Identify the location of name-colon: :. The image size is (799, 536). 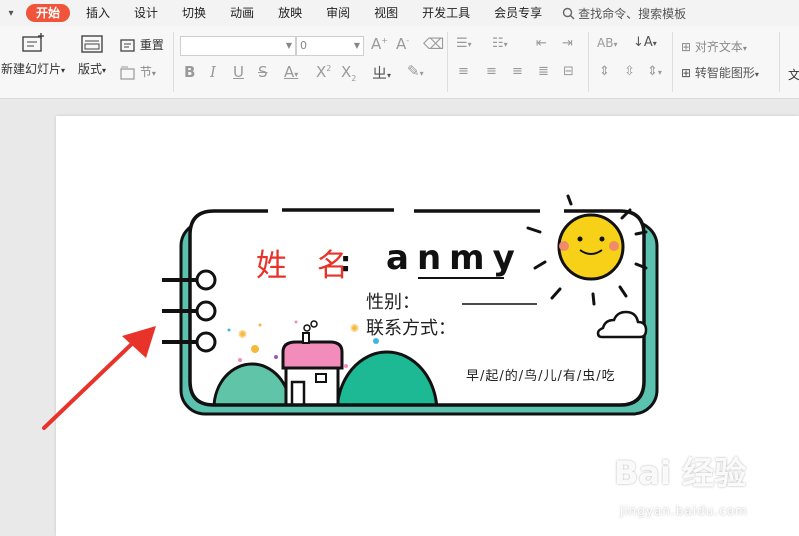
(346, 261).